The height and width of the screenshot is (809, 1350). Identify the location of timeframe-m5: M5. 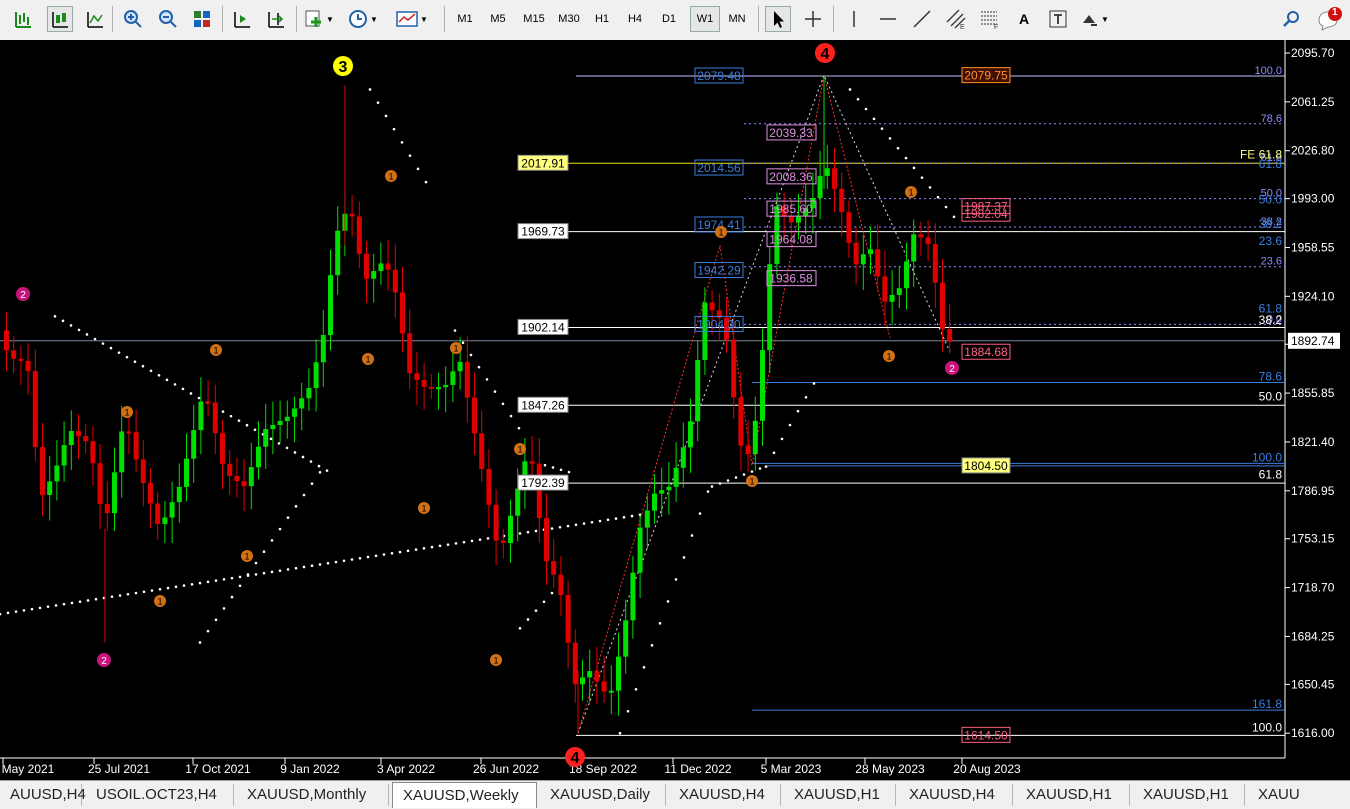
(498, 19).